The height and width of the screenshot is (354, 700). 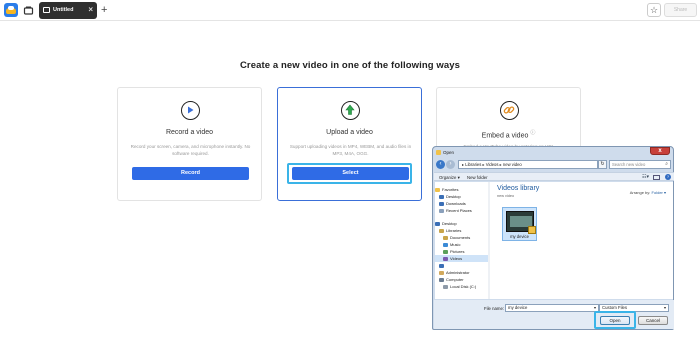 What do you see at coordinates (190, 173) in the screenshot?
I see `record-button: Record` at bounding box center [190, 173].